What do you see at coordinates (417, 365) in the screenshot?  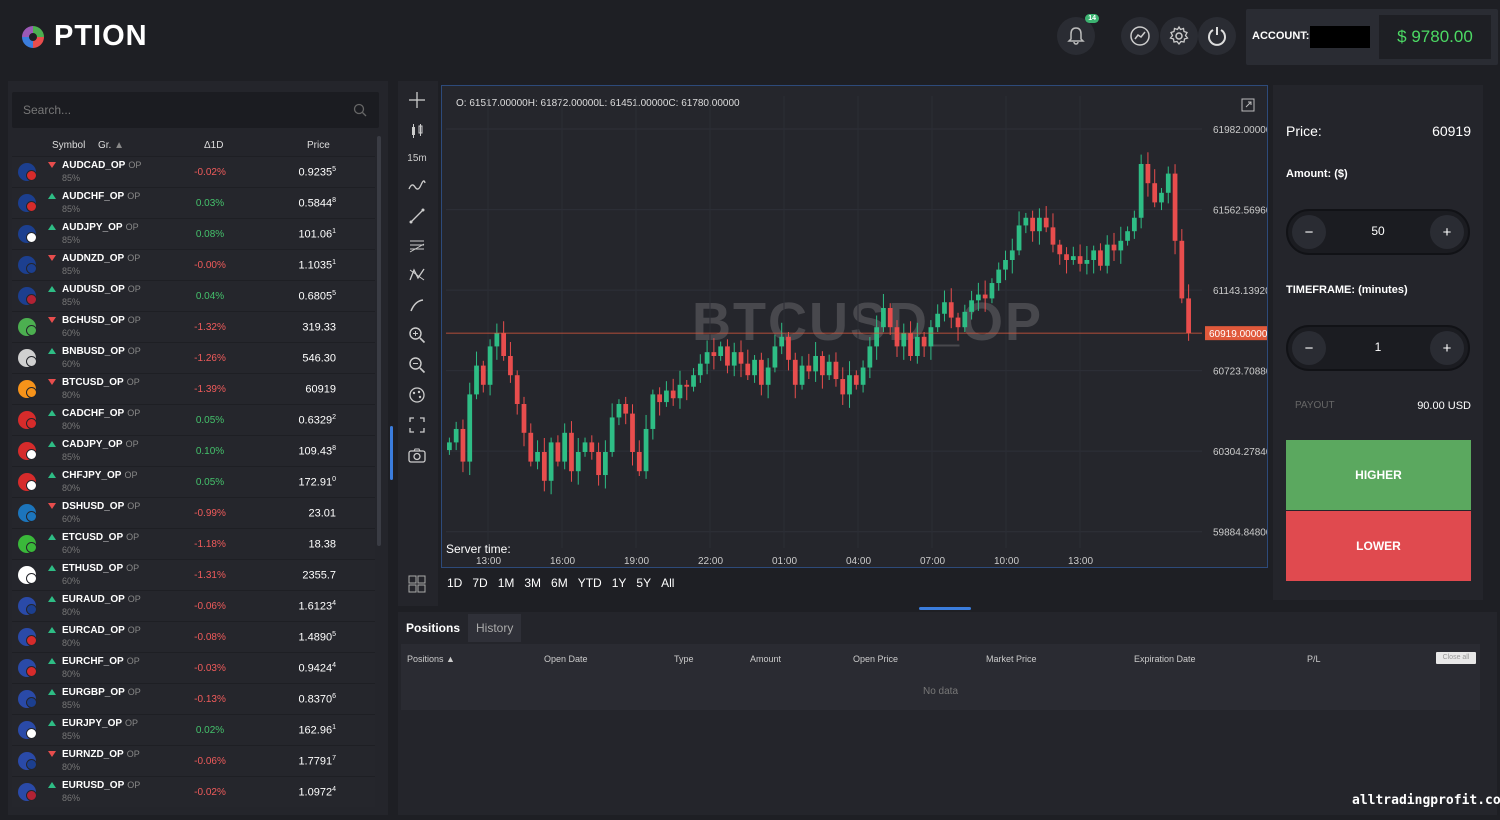 I see `zoom-out-icon` at bounding box center [417, 365].